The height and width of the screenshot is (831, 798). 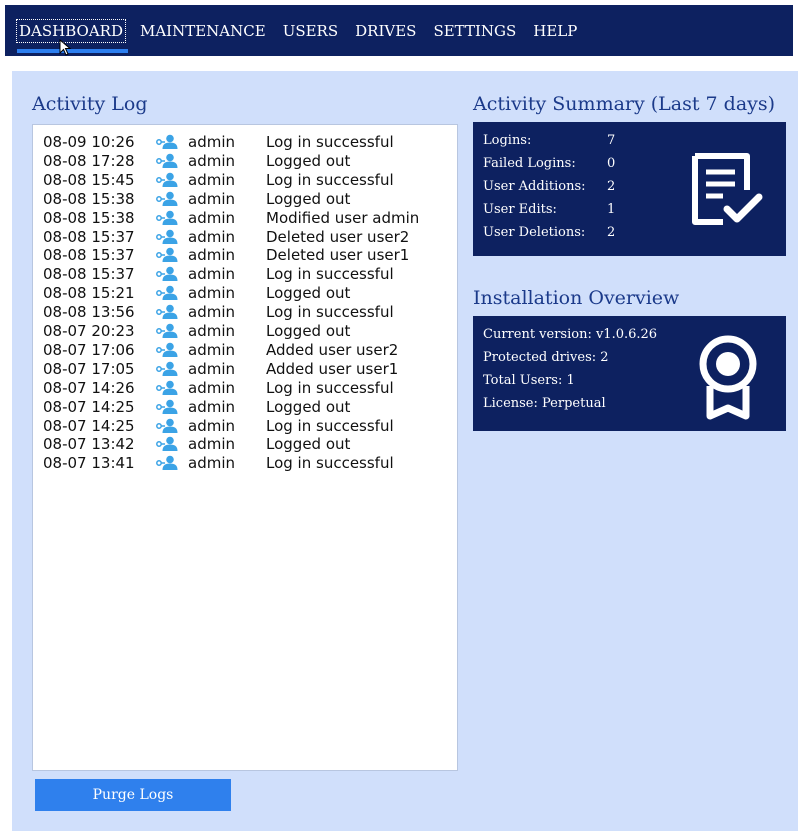 I want to click on total-users: Total Users: 1, so click(x=529, y=380).